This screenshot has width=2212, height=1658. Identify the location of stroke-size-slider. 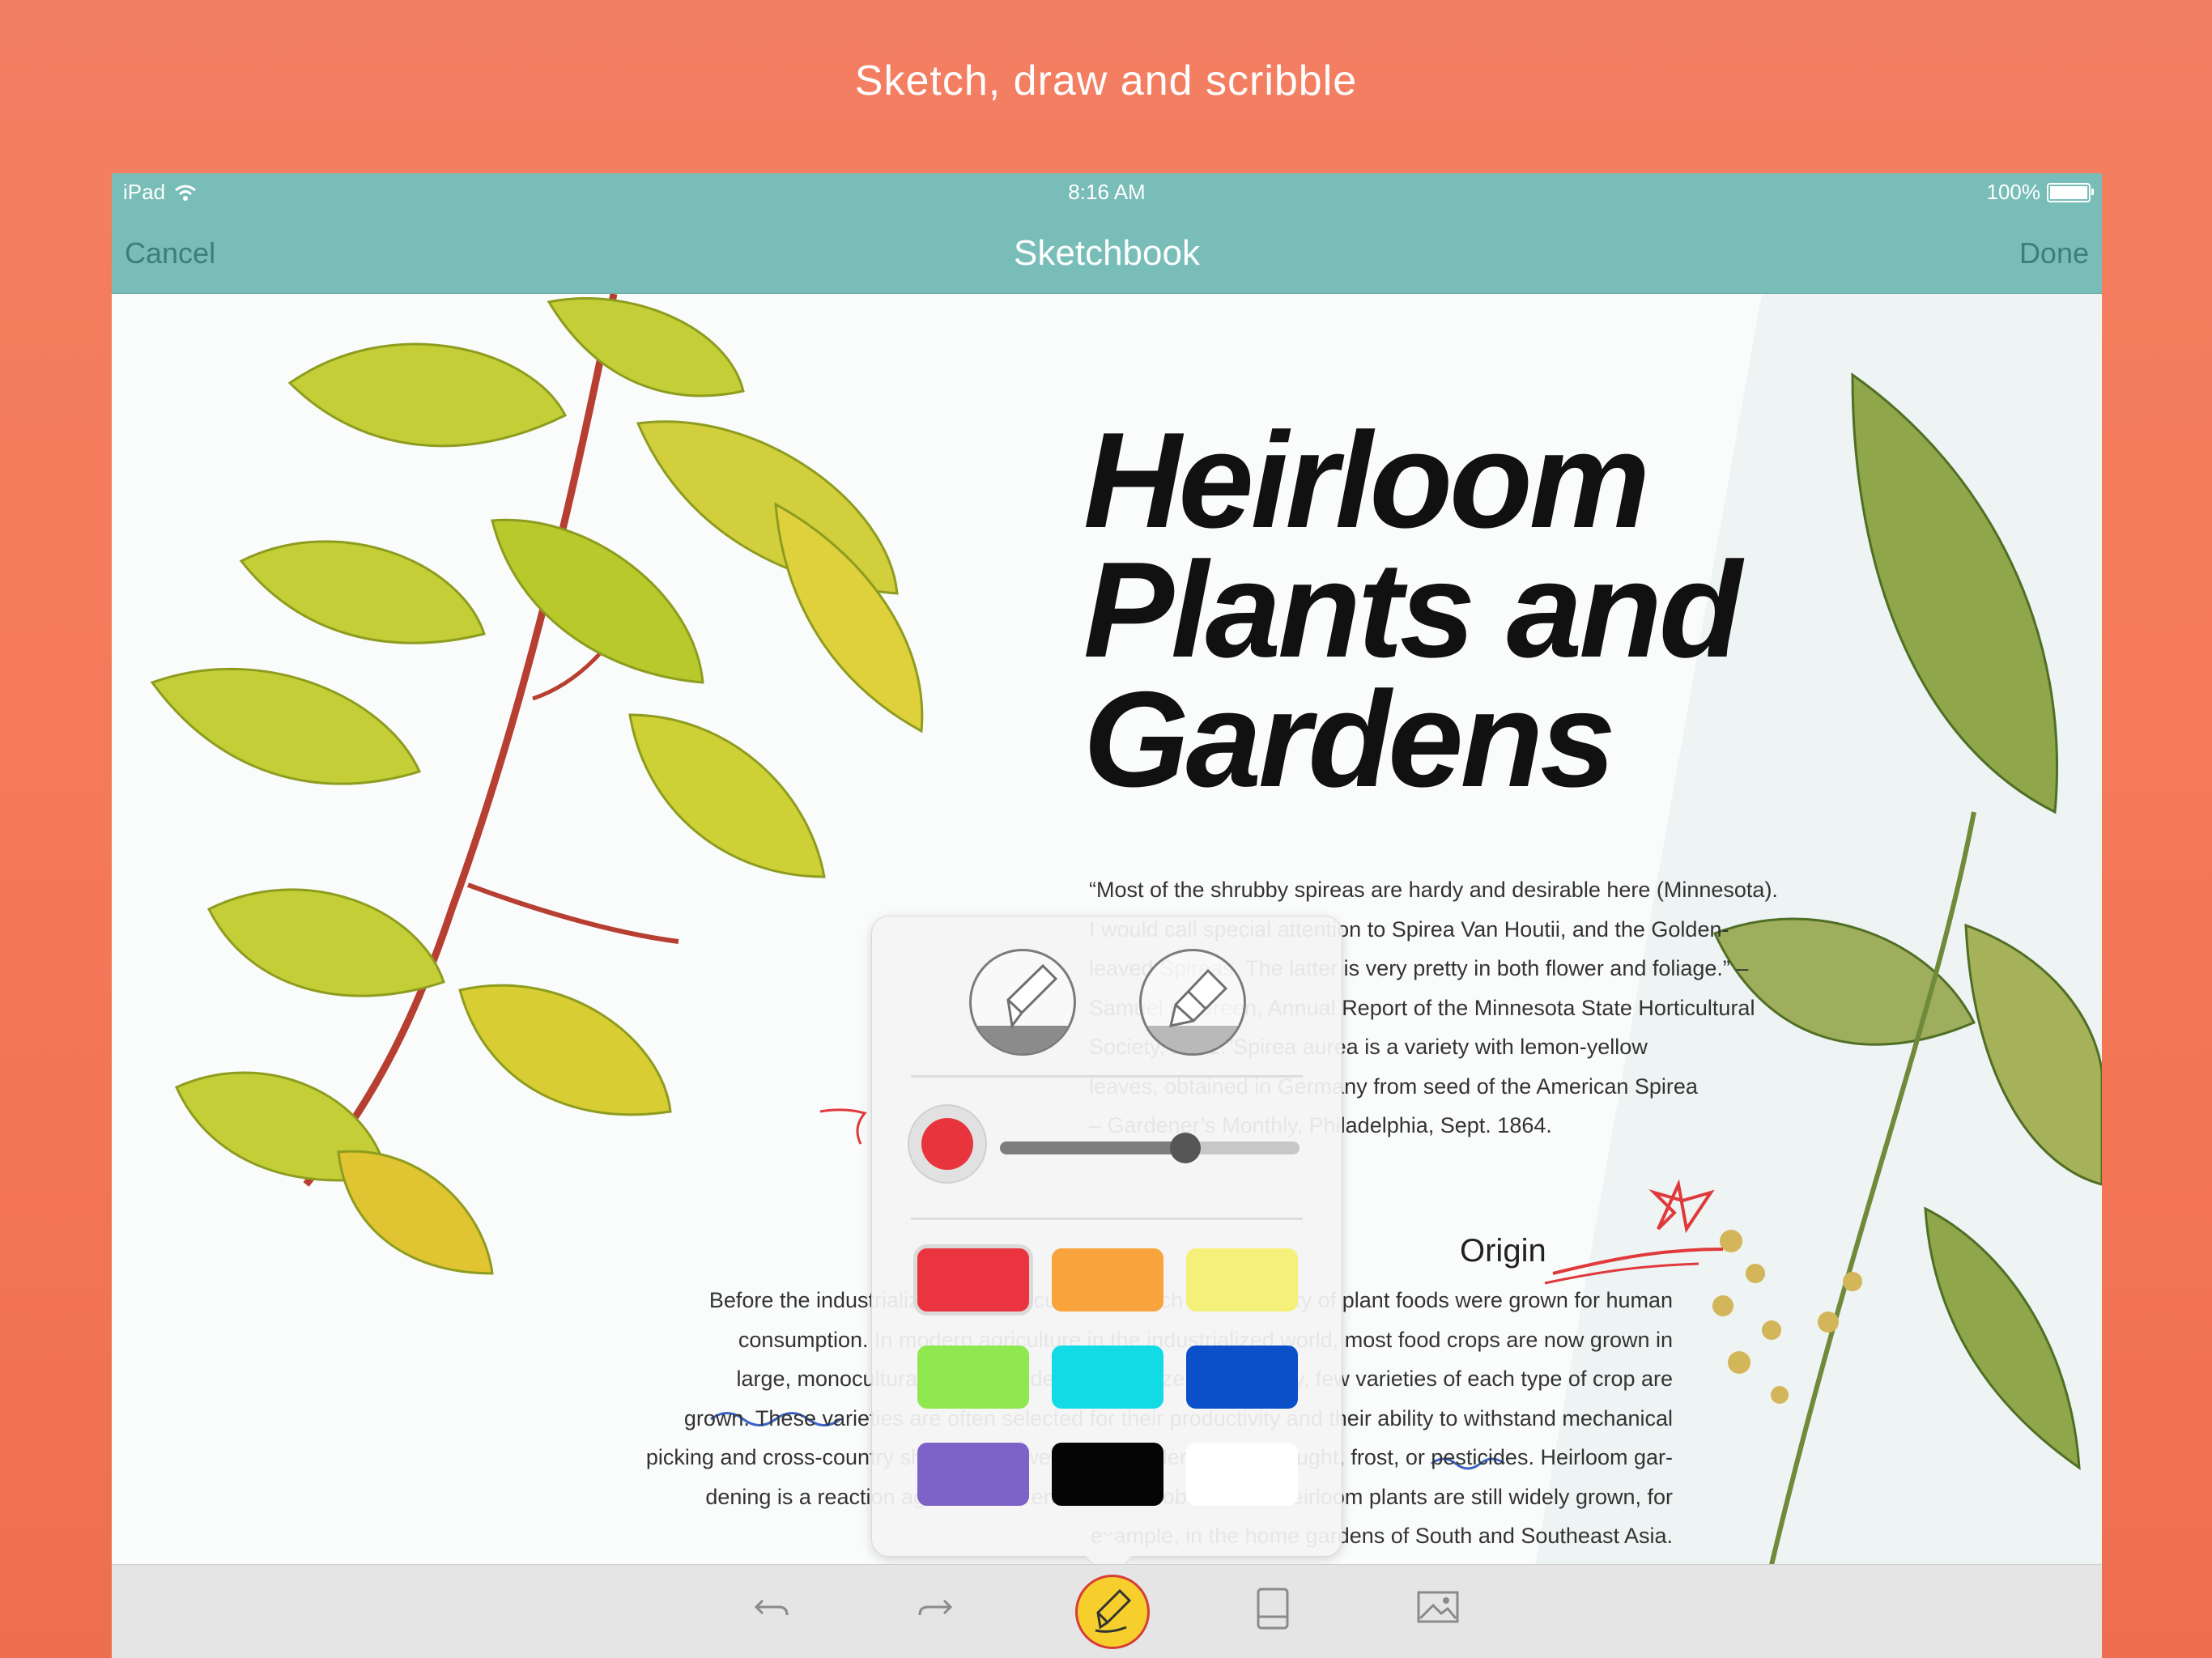
(1150, 1148).